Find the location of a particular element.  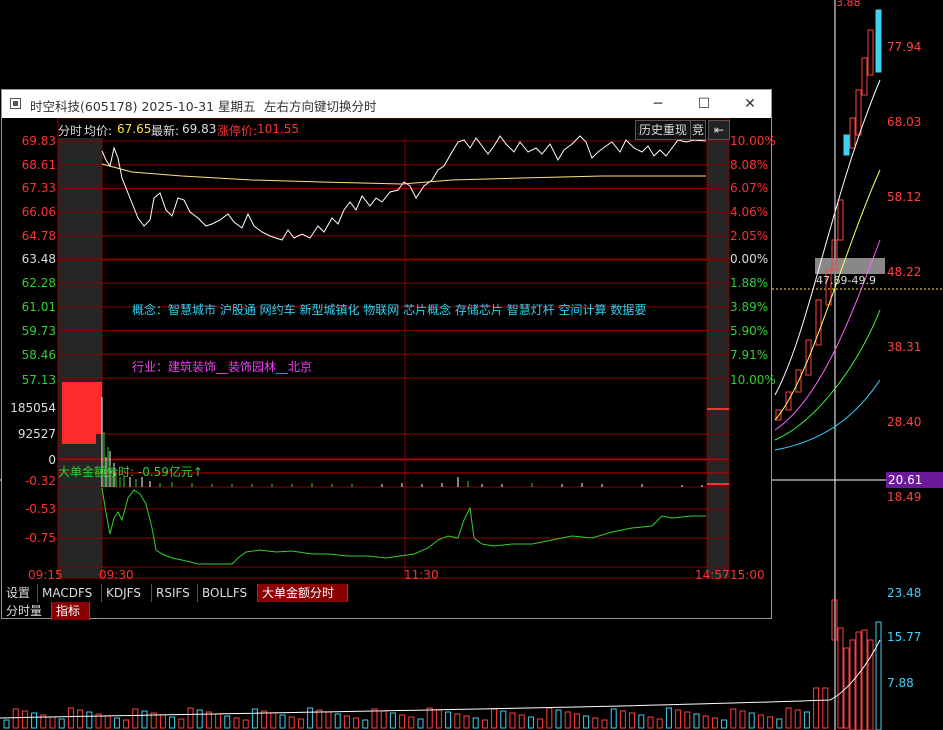

pct-axis-label: 8.08% is located at coordinates (749, 165).